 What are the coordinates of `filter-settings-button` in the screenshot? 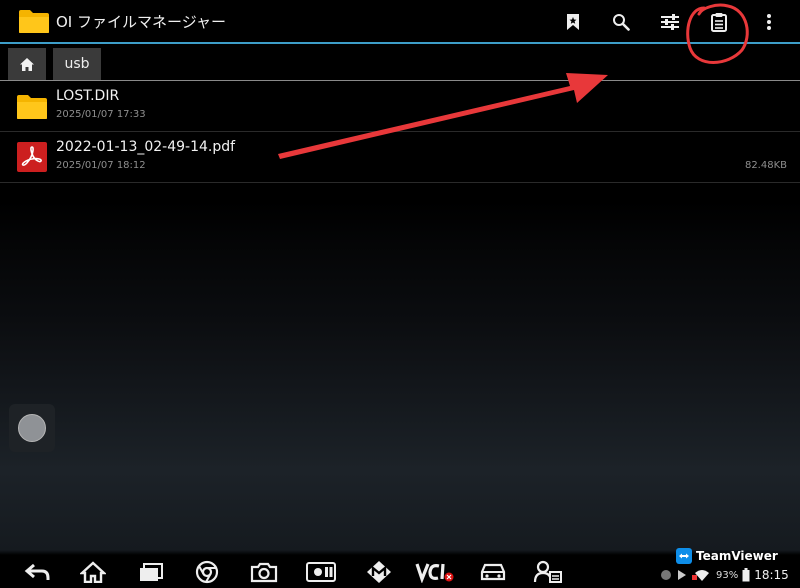 It's located at (670, 22).